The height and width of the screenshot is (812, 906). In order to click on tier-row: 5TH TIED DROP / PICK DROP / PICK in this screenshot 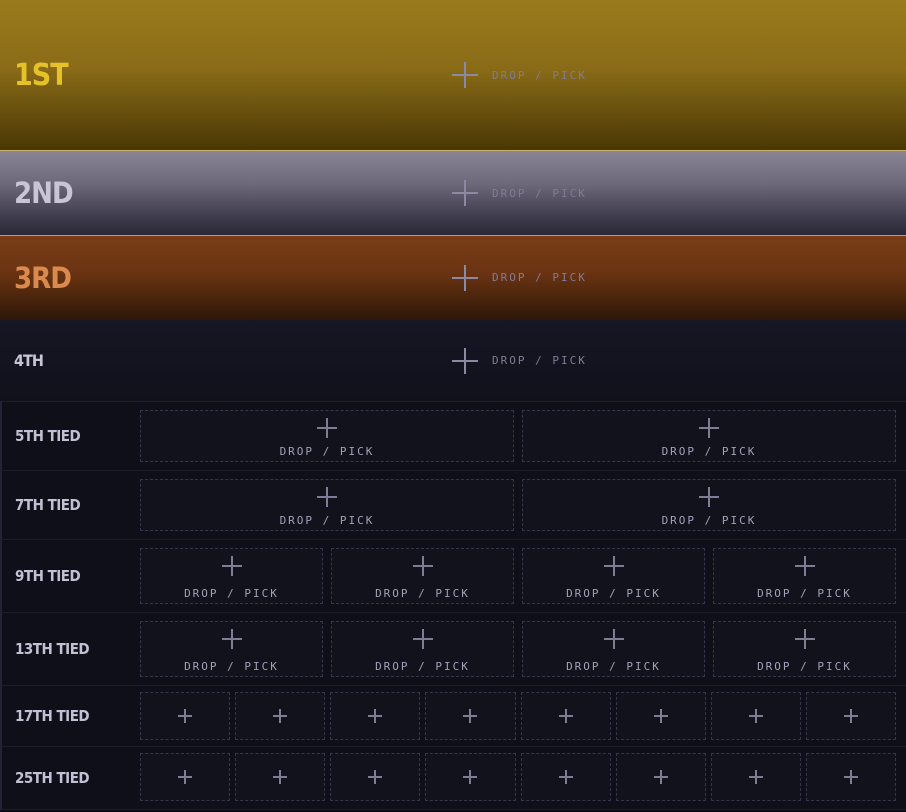, I will do `click(453, 436)`.